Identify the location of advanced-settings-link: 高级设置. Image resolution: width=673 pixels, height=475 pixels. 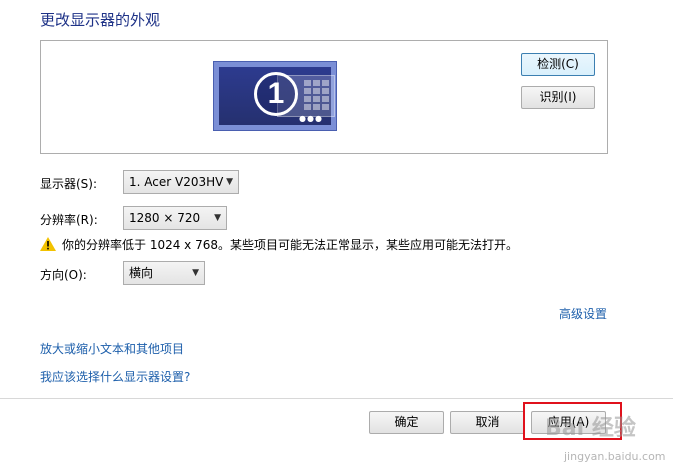
(583, 313).